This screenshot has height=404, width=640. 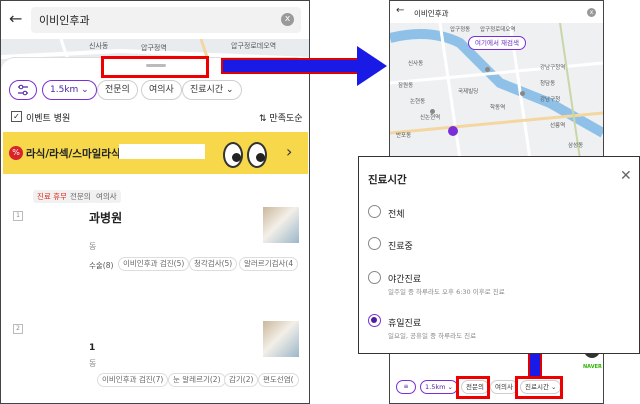 I want to click on map-pin-icon, so click(x=453, y=131).